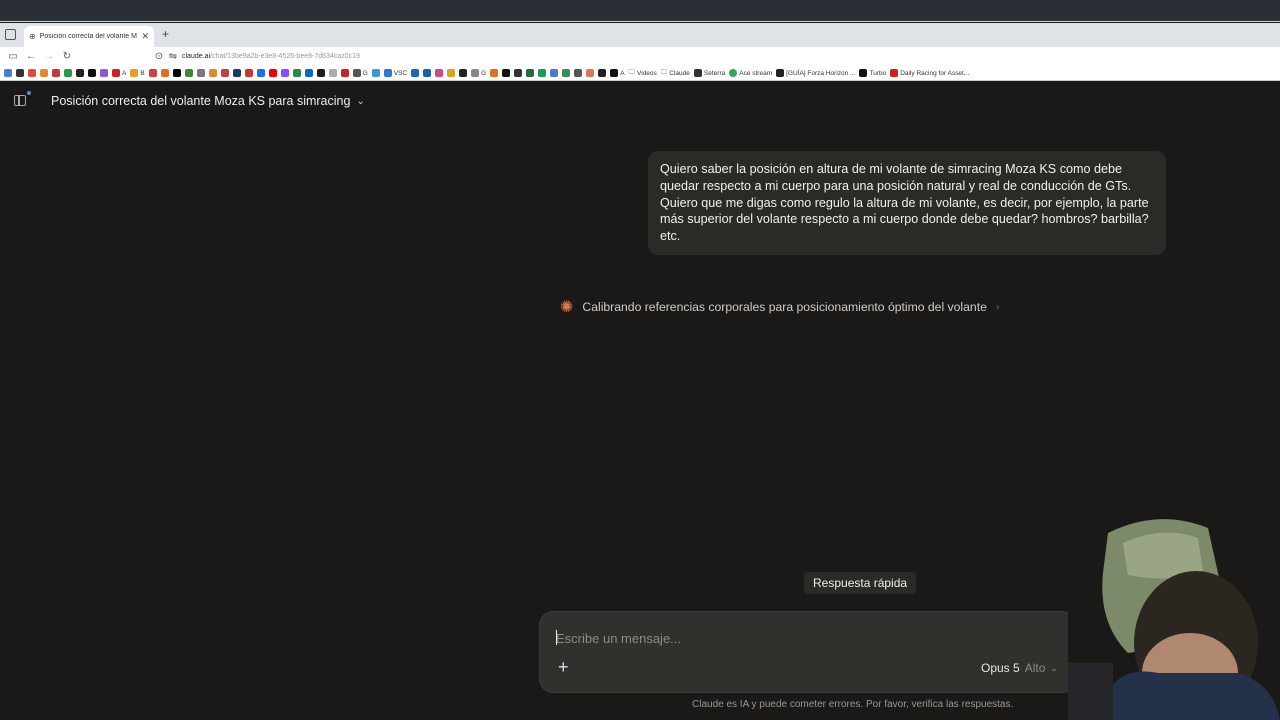  I want to click on forward-arrow-icon: →, so click(49, 56).